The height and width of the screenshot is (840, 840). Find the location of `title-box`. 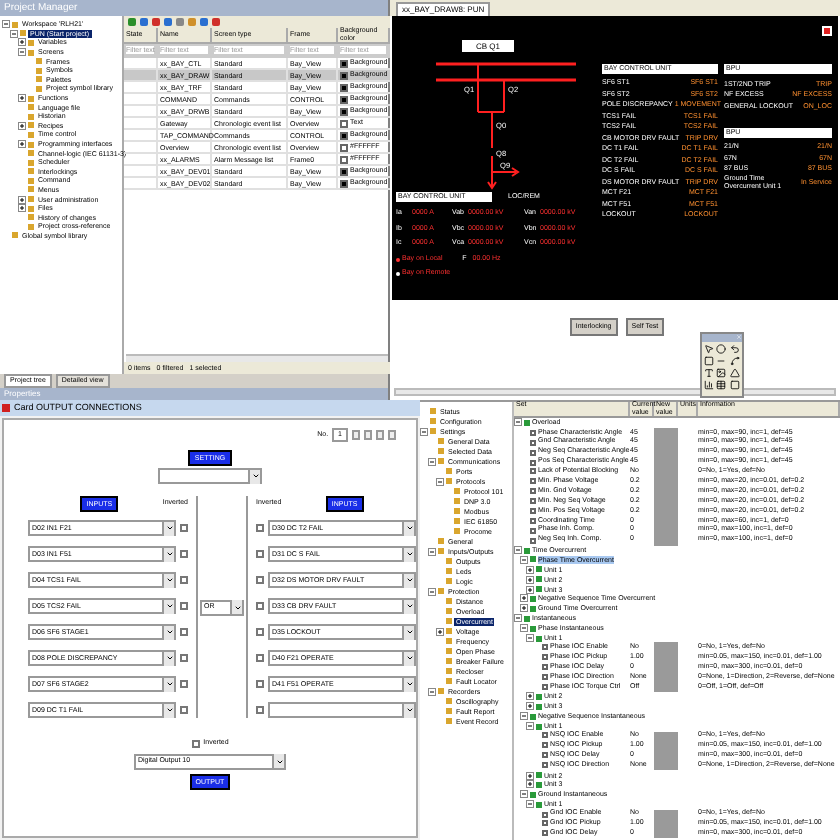

title-box is located at coordinates (488, 46).